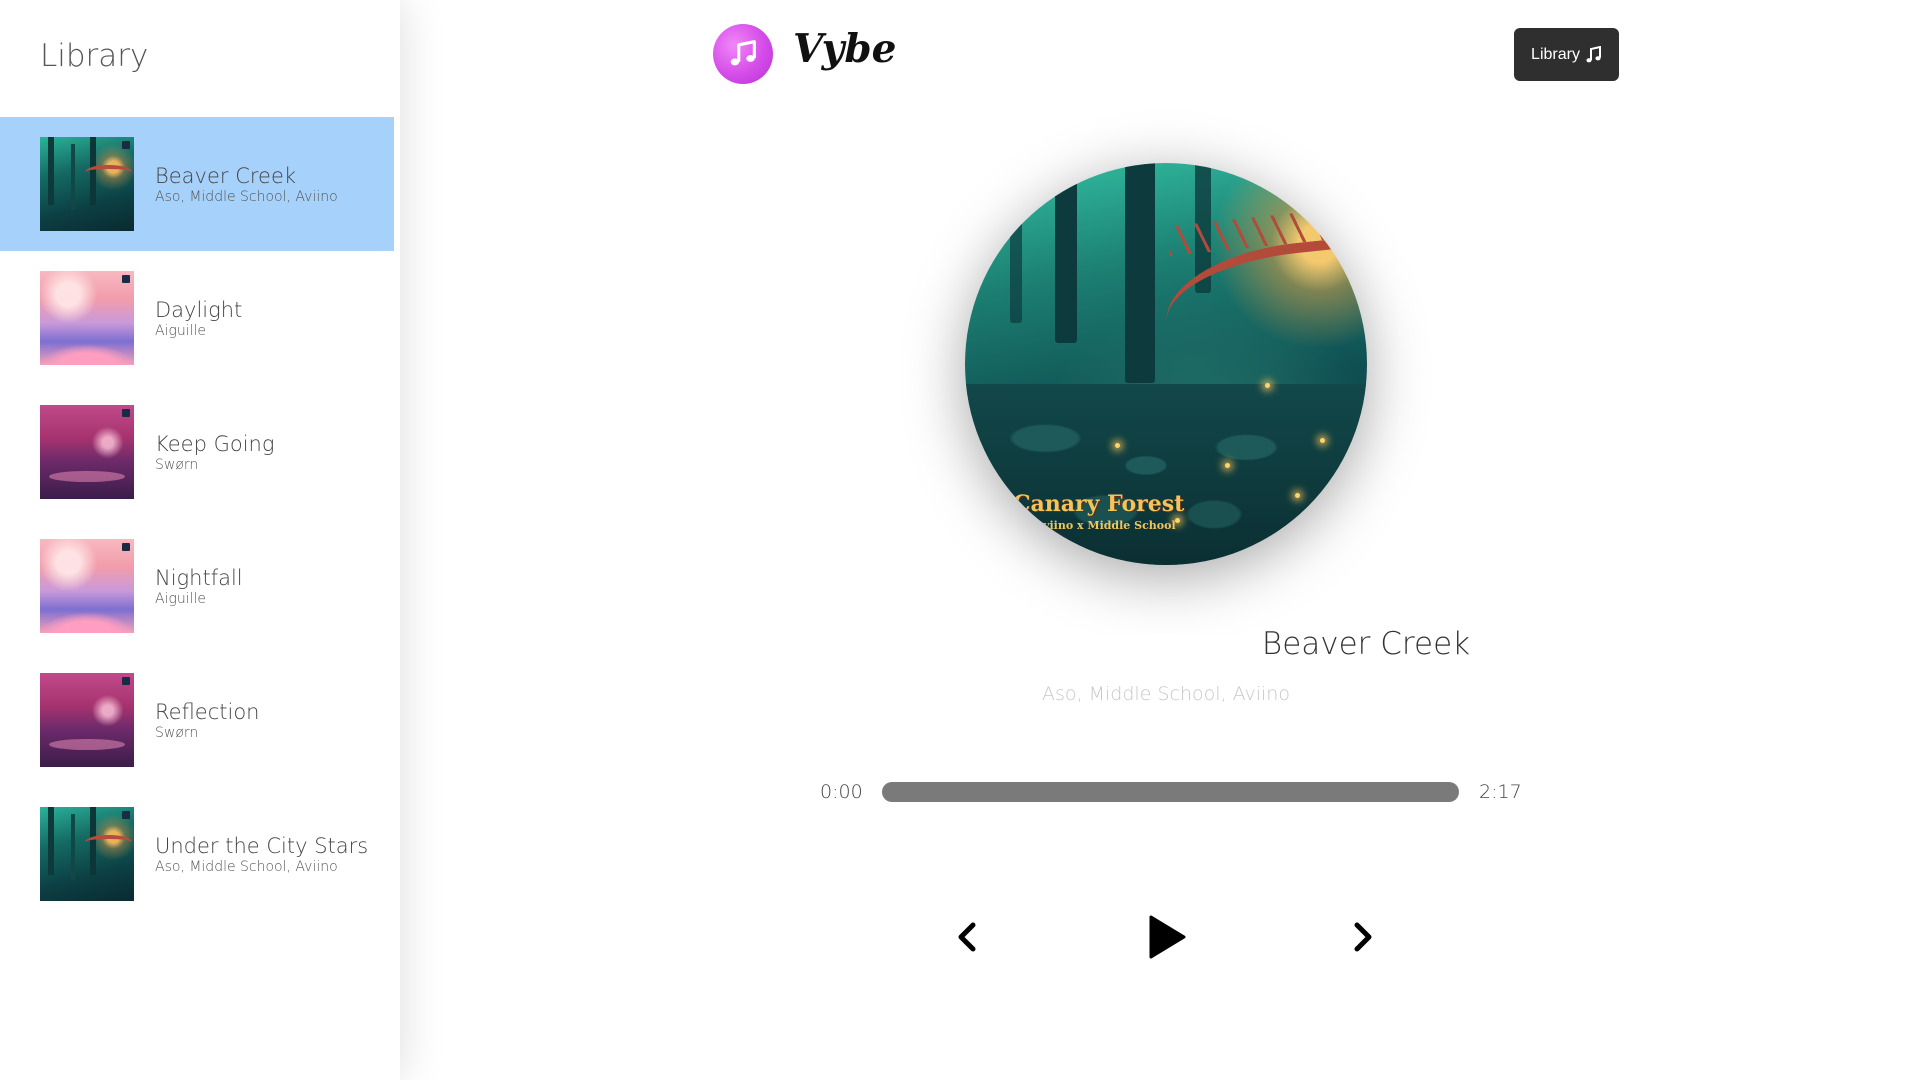 The width and height of the screenshot is (1920, 1080). Describe the element at coordinates (199, 309) in the screenshot. I see `song-name: Daylight` at that location.